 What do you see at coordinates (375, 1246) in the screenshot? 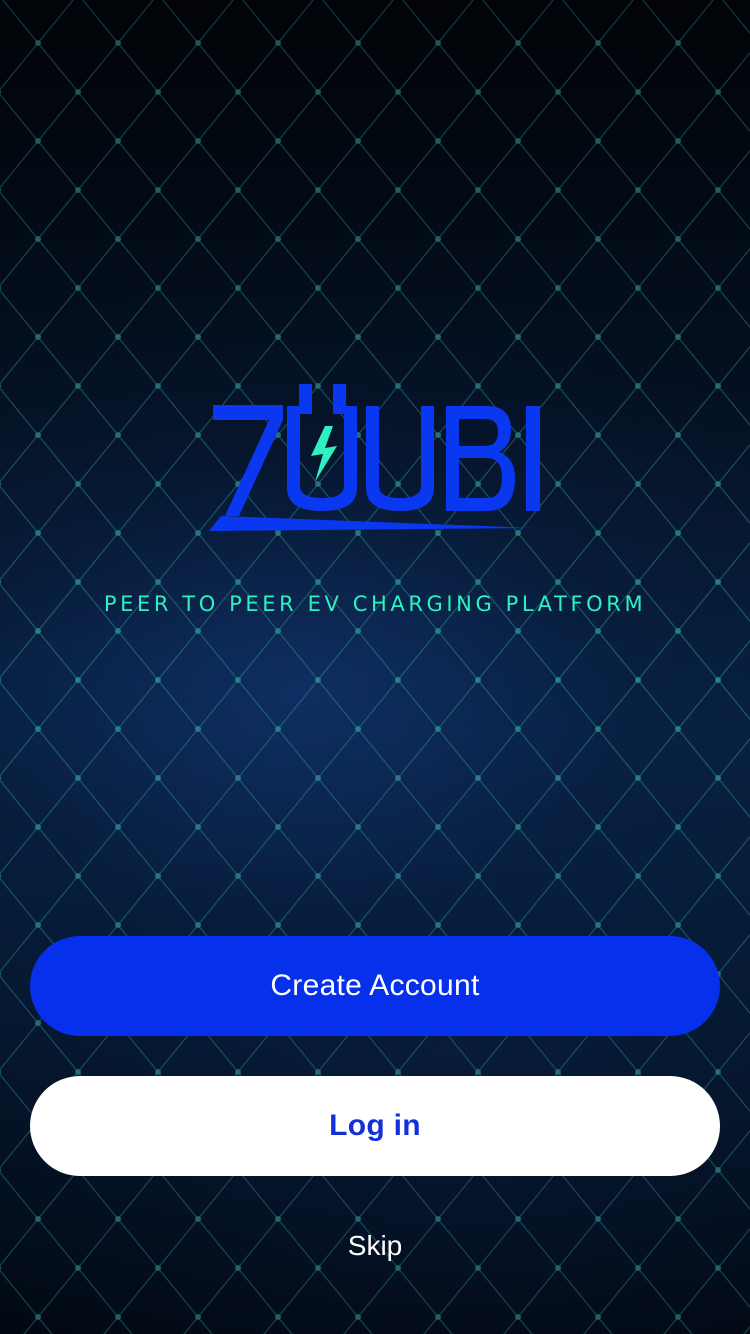
I see `skip-link: Skip` at bounding box center [375, 1246].